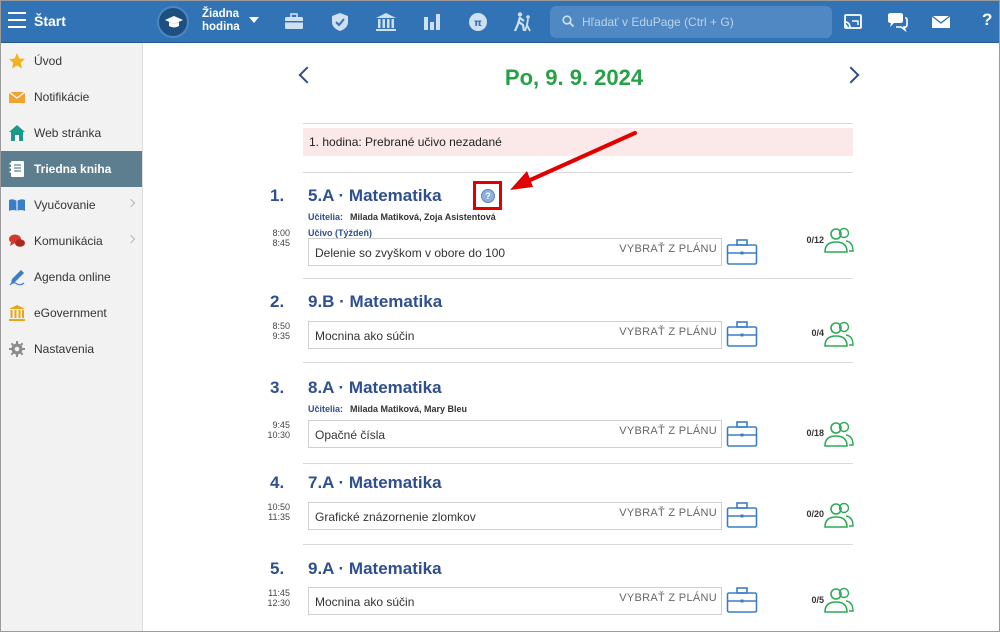  Describe the element at coordinates (809, 600) in the screenshot. I see `attendance-count: 0/5` at that location.